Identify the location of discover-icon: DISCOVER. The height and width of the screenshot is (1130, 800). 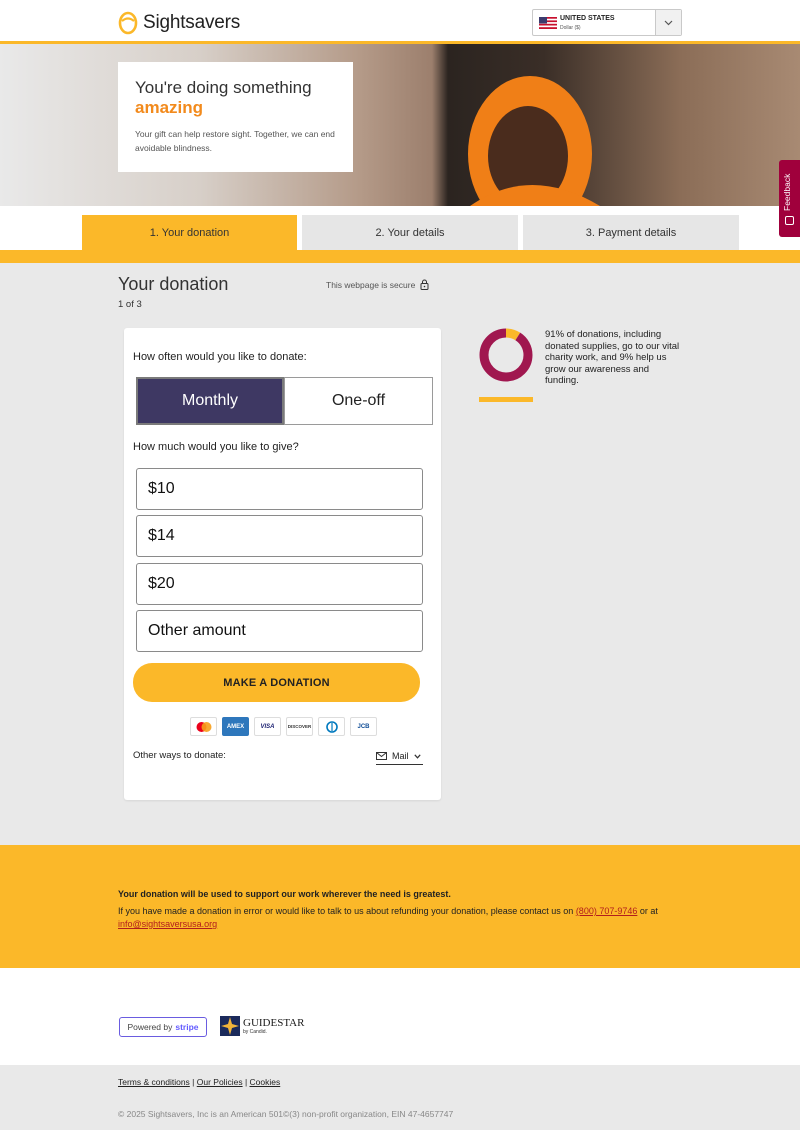
(299, 726).